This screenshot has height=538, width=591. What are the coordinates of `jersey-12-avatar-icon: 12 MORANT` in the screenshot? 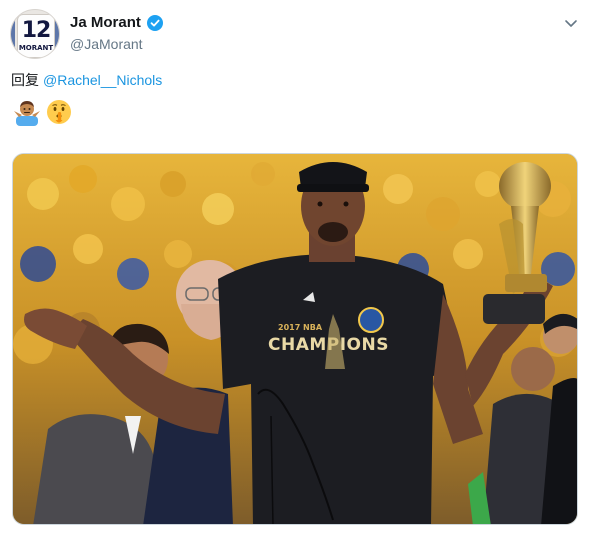 It's located at (36, 36).